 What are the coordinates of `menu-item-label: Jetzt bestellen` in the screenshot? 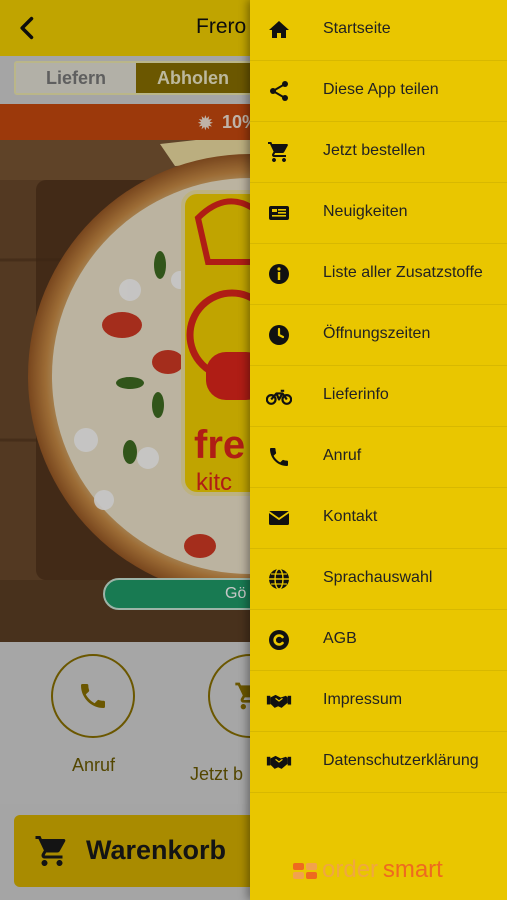 It's located at (374, 150).